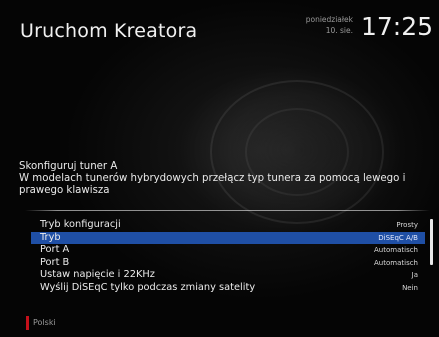  What do you see at coordinates (228, 237) in the screenshot?
I see `menu-item-tryb: Tryb DiSEqC A/B` at bounding box center [228, 237].